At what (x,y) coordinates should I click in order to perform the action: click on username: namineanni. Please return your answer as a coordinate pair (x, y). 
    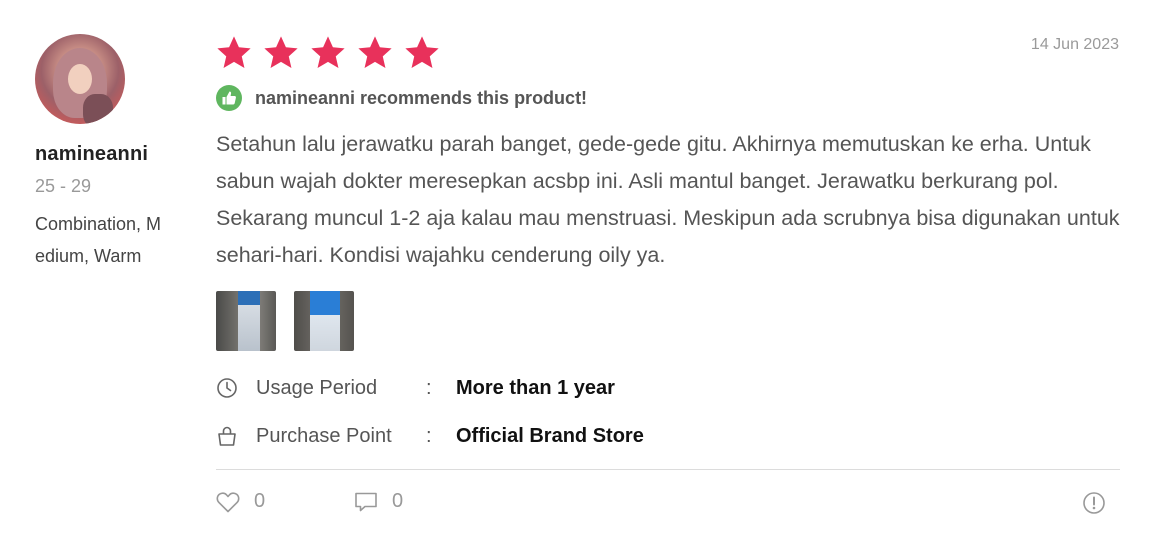
    Looking at the image, I should click on (91, 154).